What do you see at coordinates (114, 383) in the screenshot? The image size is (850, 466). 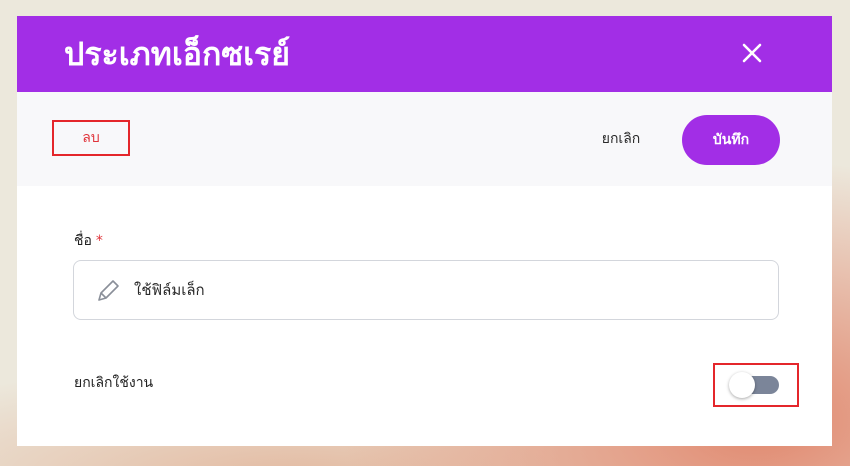 I see `disable-label: ยกเลิกใช้งาน` at bounding box center [114, 383].